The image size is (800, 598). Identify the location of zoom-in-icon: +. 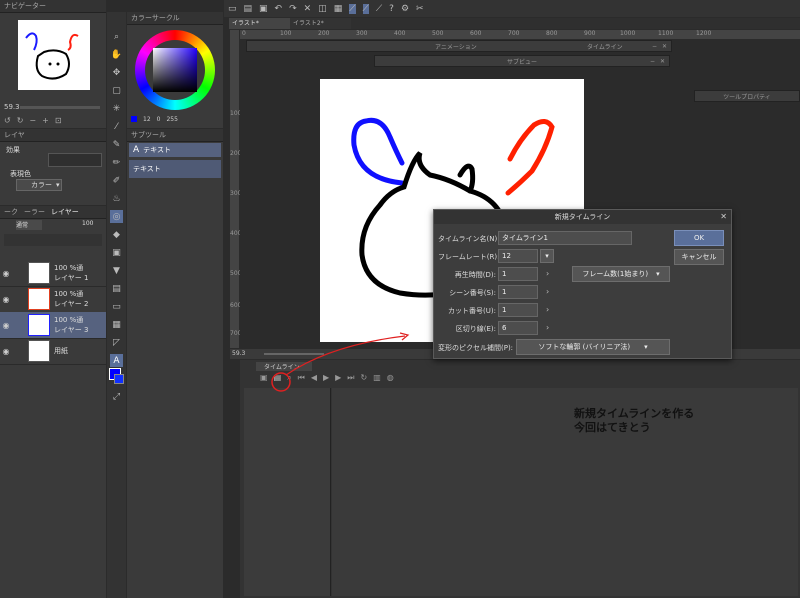
(45, 120).